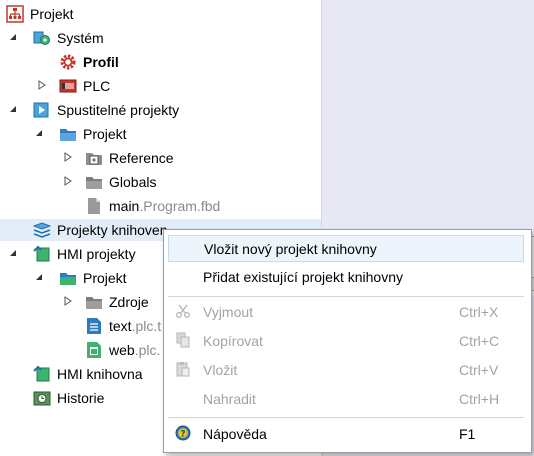 Image resolution: width=534 pixels, height=456 pixels. I want to click on tree-node-executable-projects: Spustitelné projekty, so click(106, 110).